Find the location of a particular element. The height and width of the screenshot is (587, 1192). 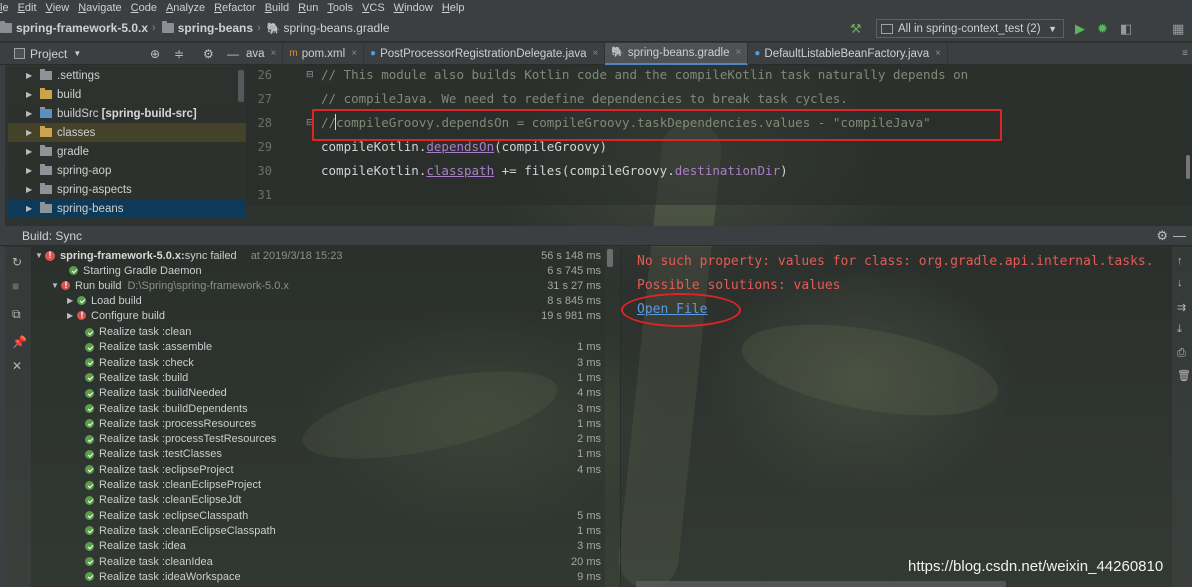

target-icon: ⊕ is located at coordinates (155, 54).